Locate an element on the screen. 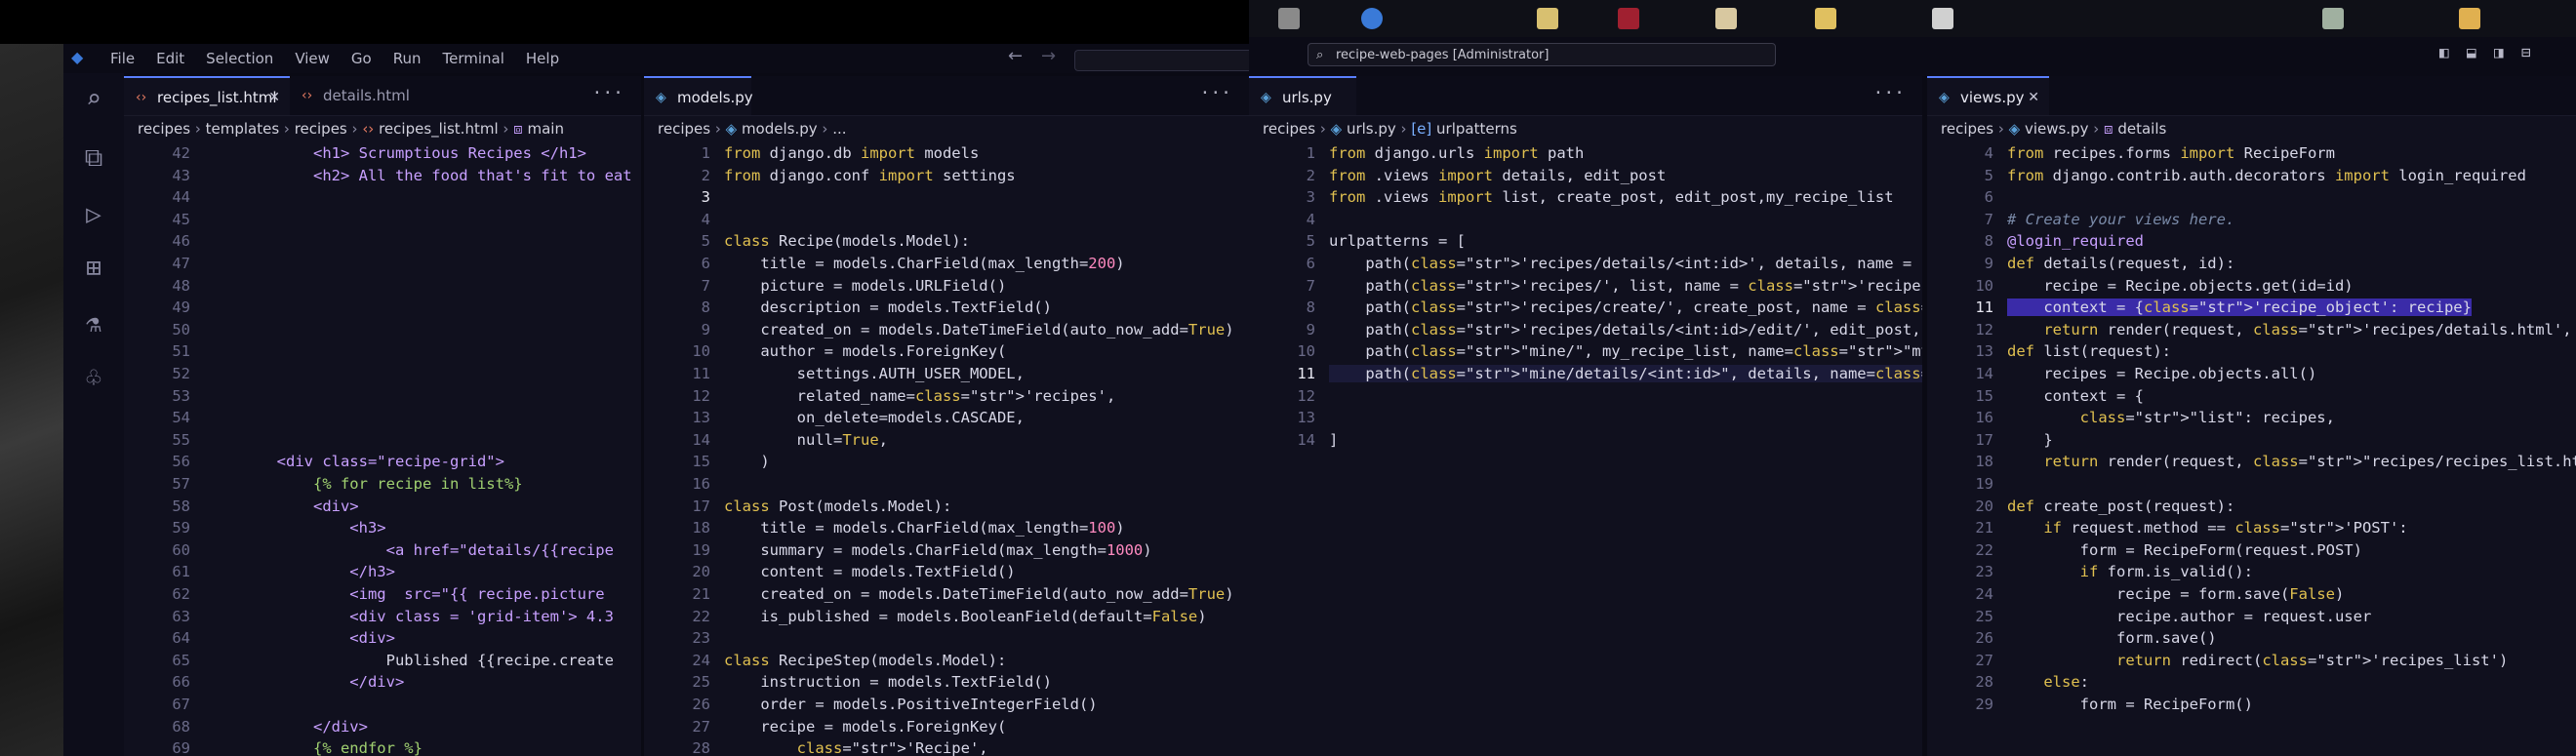 Image resolution: width=2576 pixels, height=756 pixels. breadcrumb-item: templates is located at coordinates (243, 129).